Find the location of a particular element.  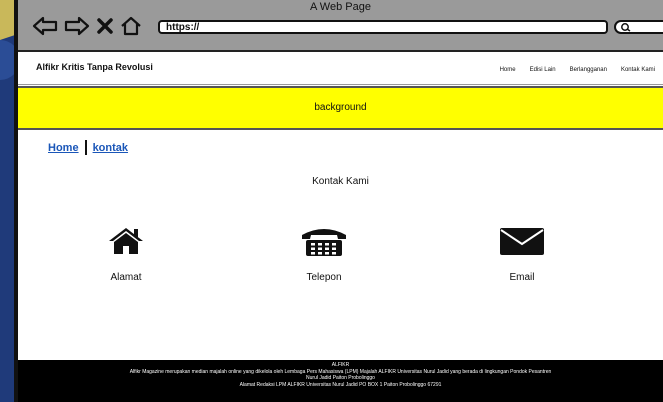

site-brand: Alfikr Kritis Tanpa Revolusi is located at coordinates (94, 67).